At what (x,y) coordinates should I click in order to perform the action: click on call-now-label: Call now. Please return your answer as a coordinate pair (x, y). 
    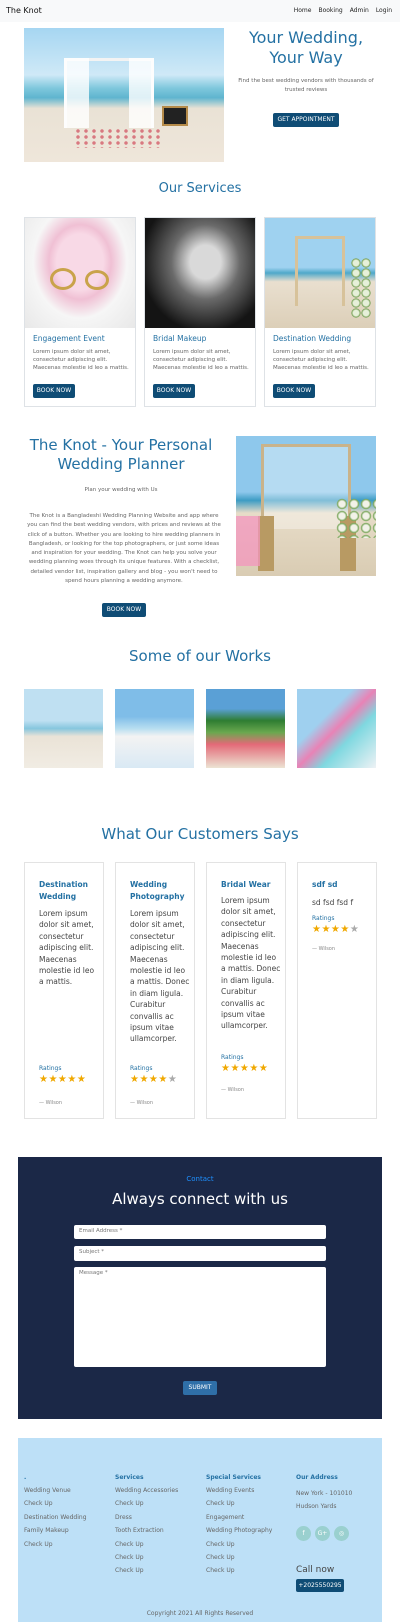
    Looking at the image, I should click on (315, 1570).